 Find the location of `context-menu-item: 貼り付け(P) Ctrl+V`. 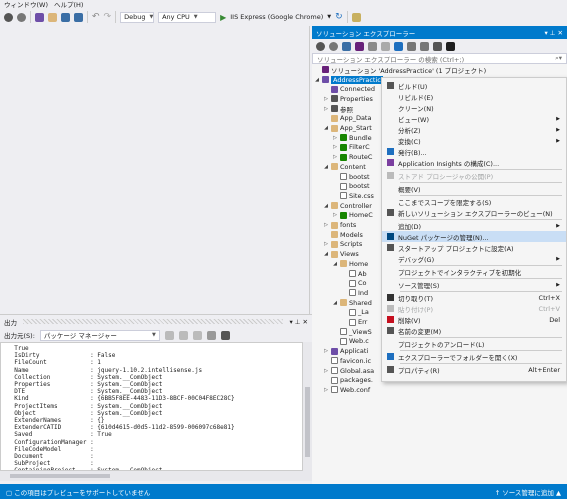

context-menu-item: 貼り付け(P) Ctrl+V is located at coordinates (474, 308).